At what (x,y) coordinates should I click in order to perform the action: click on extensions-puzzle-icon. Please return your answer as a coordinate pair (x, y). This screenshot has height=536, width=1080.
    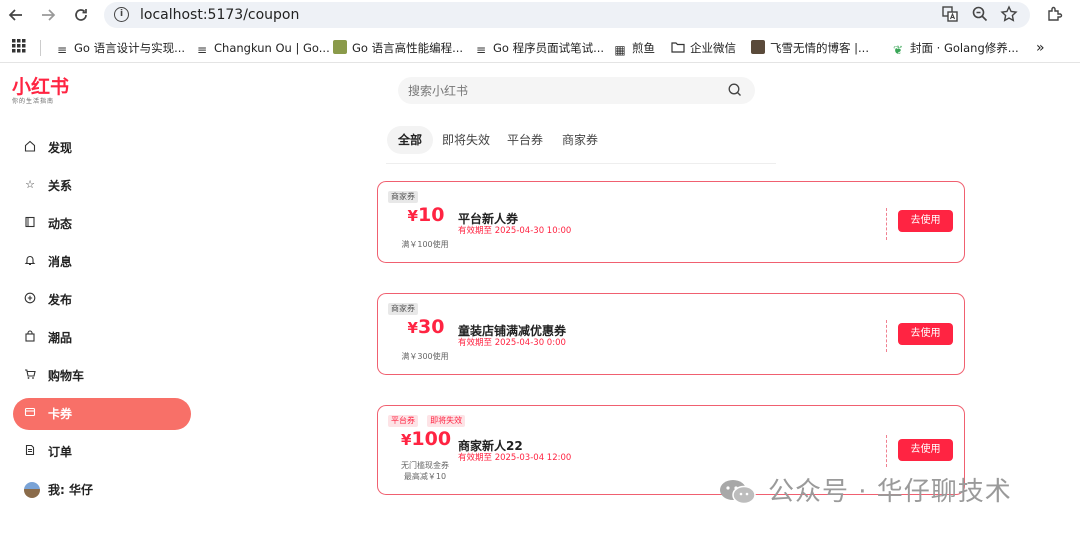
    Looking at the image, I should click on (1055, 15).